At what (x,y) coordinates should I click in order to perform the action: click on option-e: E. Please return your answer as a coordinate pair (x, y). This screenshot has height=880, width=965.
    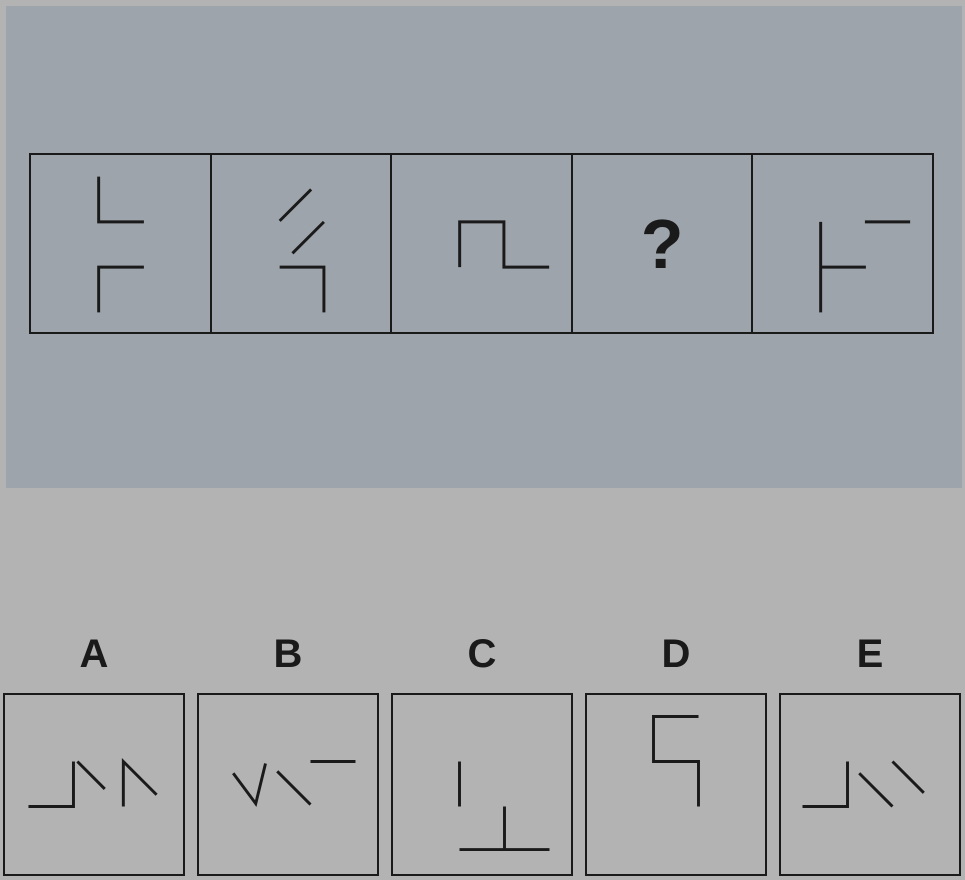
    Looking at the image, I should click on (870, 753).